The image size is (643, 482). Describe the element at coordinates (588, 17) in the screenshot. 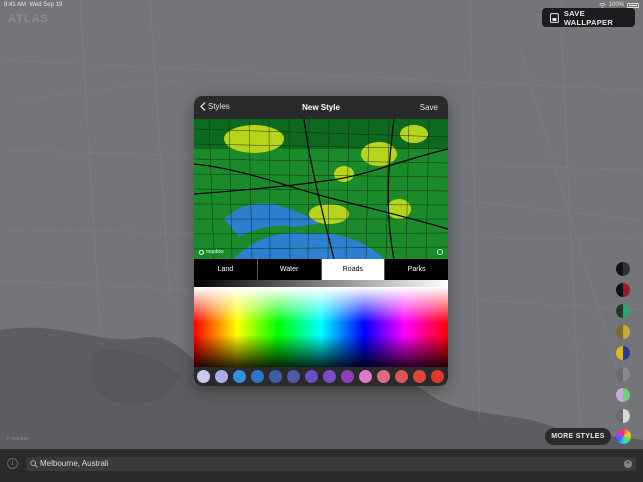

I see `save-wallpaper-button: SAVE WALLPAPER` at that location.